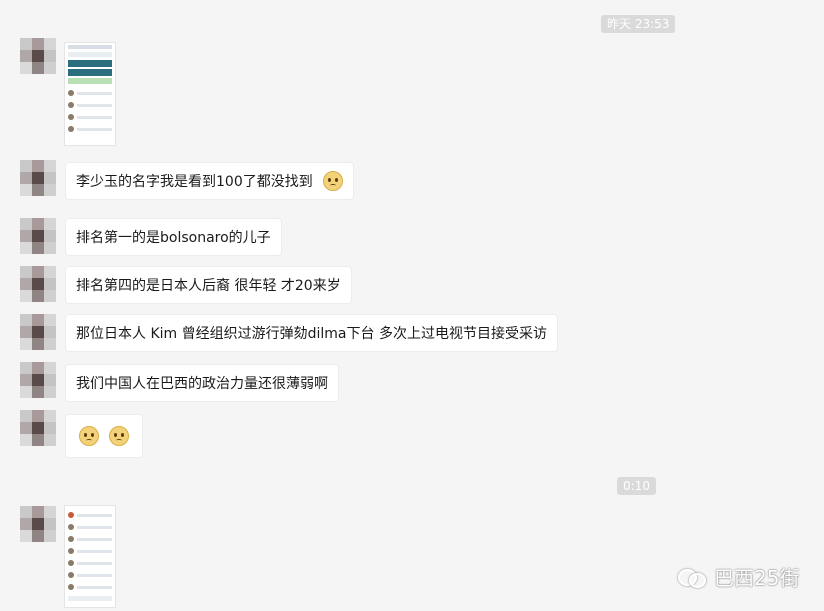  I want to click on message-text: 李少玉的名字我是看到100了都没找到, so click(194, 182).